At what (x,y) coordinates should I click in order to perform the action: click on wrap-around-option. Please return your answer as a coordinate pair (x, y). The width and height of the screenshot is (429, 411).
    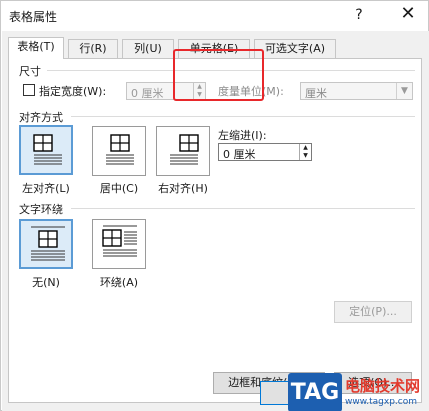
    Looking at the image, I should click on (119, 244).